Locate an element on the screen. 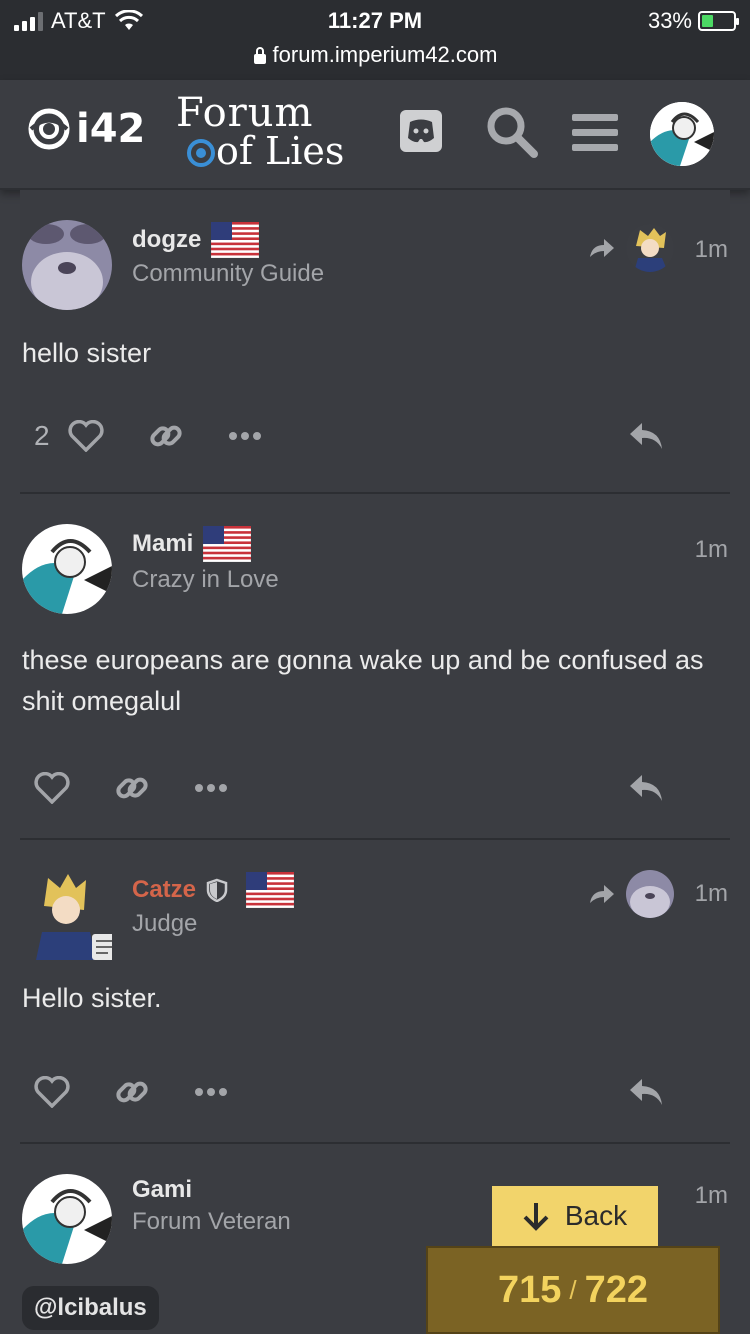 This screenshot has height=1334, width=750. cat-avatar-icon is located at coordinates (67, 265).